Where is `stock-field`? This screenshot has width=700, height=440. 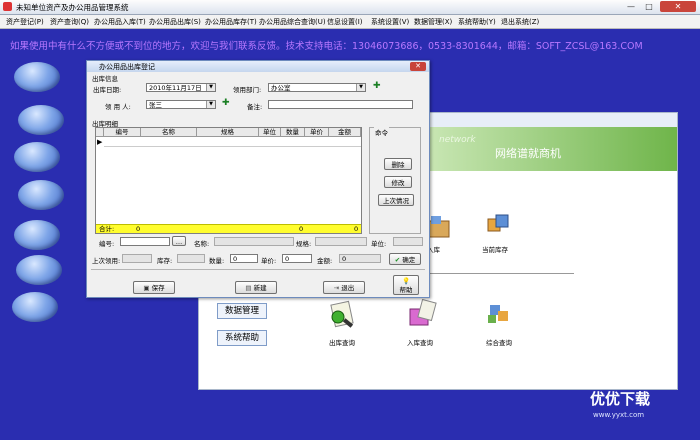 stock-field is located at coordinates (191, 258).